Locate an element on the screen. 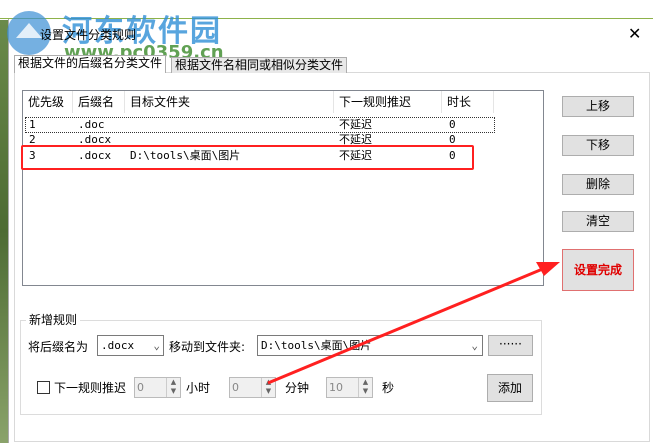 Image resolution: width=653 pixels, height=443 pixels. move-up-button: 上移 is located at coordinates (598, 106).